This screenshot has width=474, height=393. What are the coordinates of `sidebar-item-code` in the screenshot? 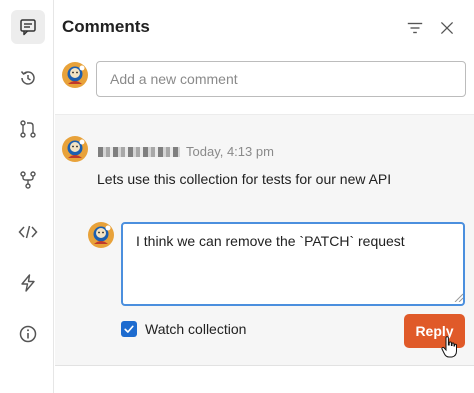 It's located at (28, 232).